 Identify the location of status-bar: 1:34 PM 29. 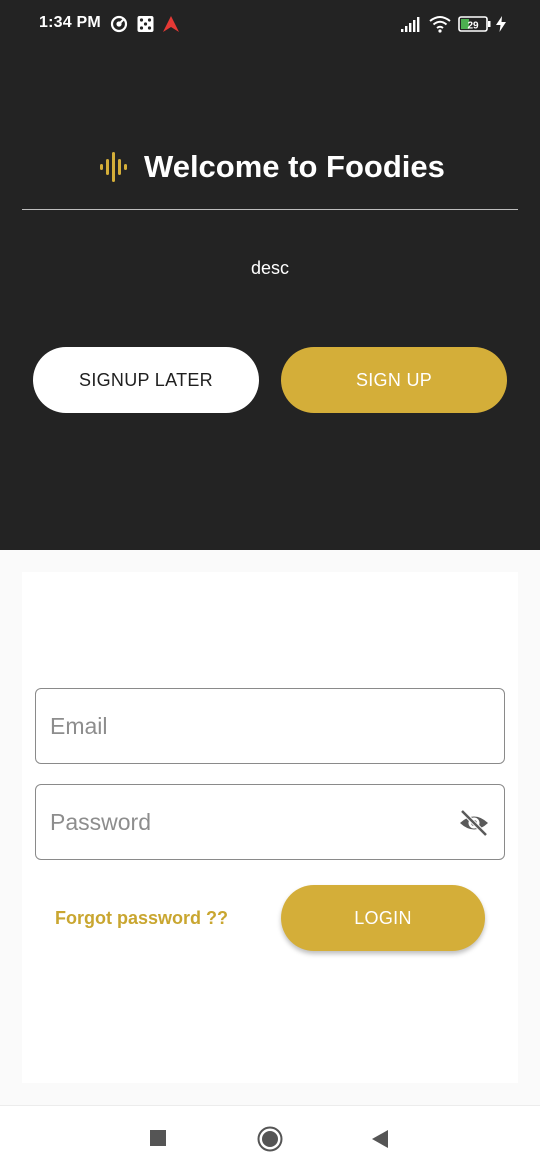
(270, 24).